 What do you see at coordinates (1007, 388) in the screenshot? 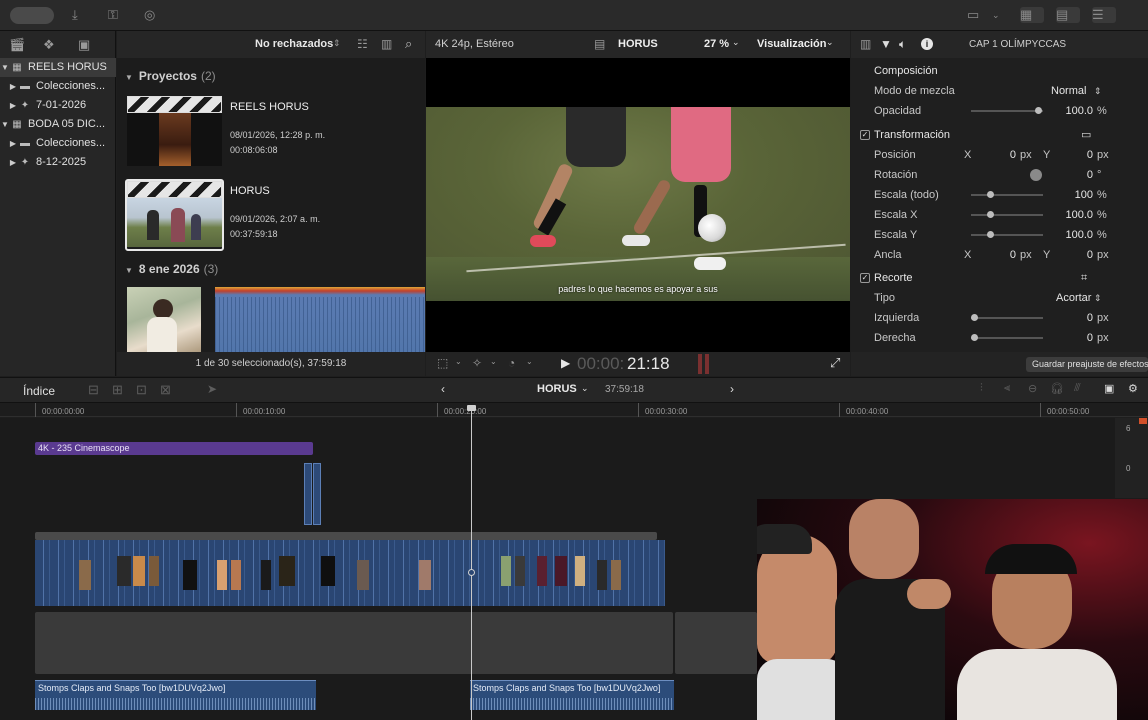
I see `audio-skimming-icon: ⫷` at bounding box center [1007, 388].